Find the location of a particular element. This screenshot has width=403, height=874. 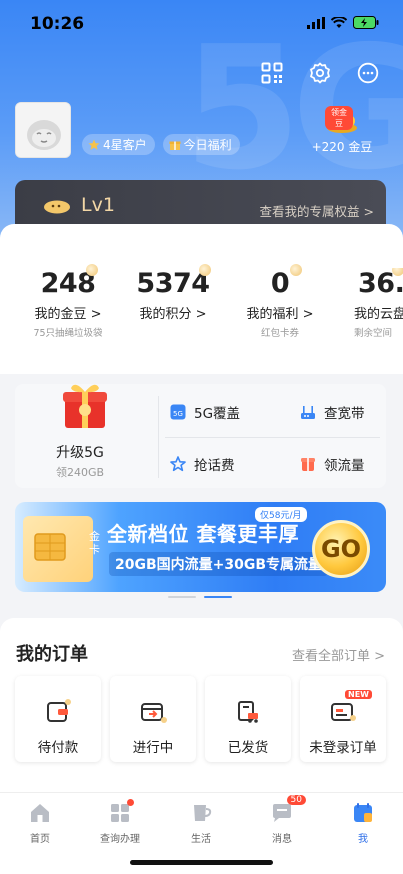

red-gift-box-icon is located at coordinates (85, 406).